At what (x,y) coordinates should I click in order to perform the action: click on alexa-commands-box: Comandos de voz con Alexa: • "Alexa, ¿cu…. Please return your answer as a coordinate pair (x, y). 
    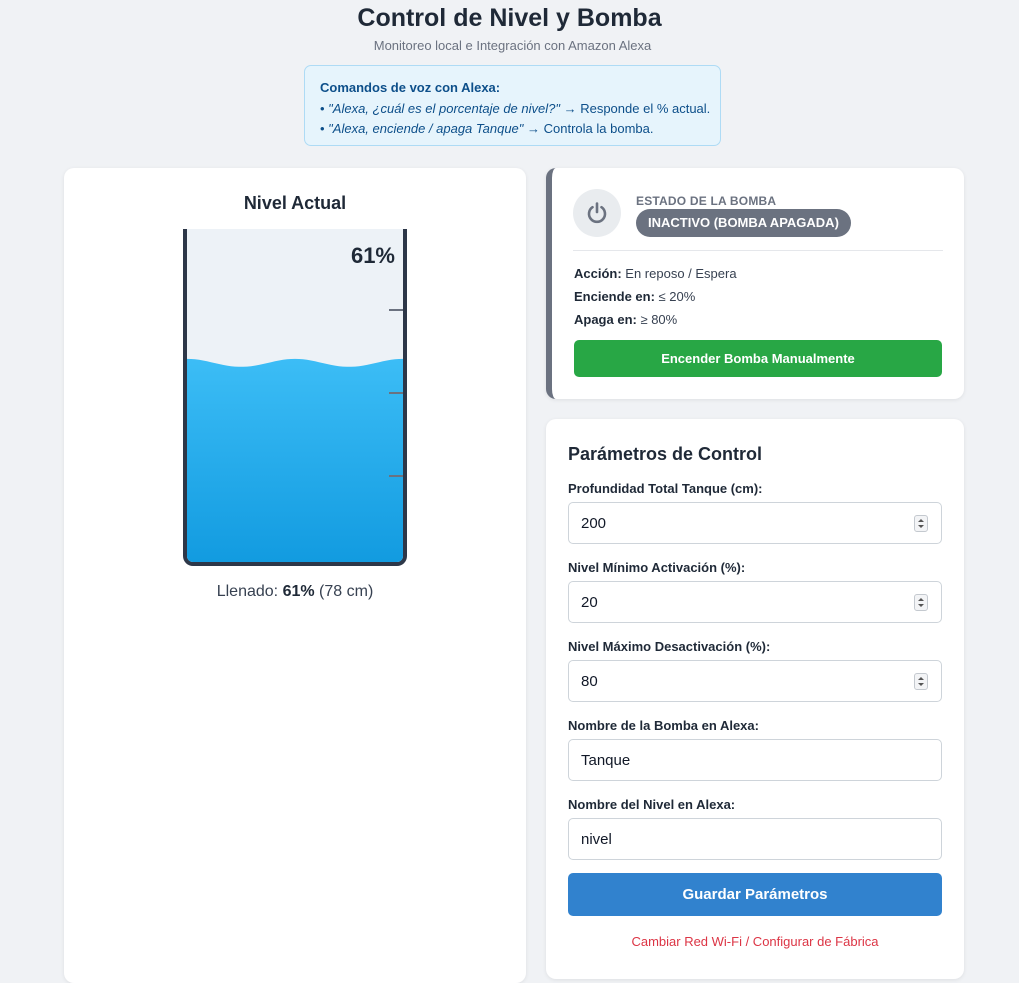
    Looking at the image, I should click on (512, 105).